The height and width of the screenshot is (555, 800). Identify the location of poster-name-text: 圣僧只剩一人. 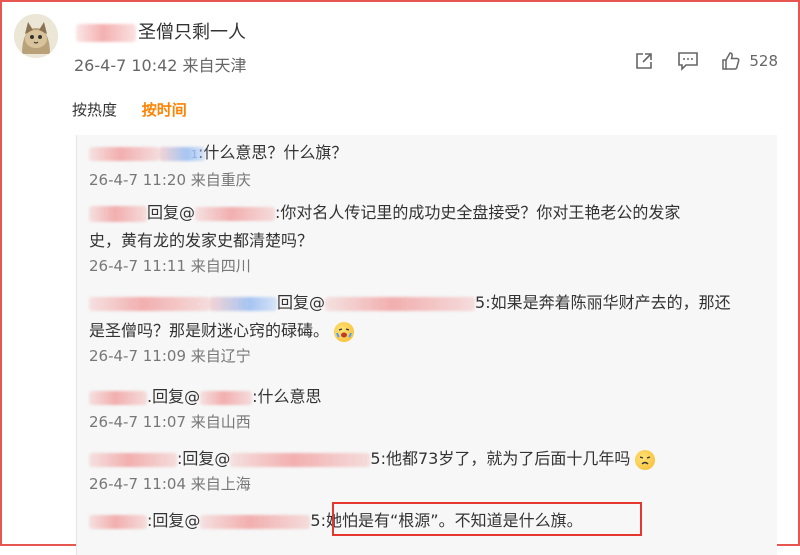
(192, 32).